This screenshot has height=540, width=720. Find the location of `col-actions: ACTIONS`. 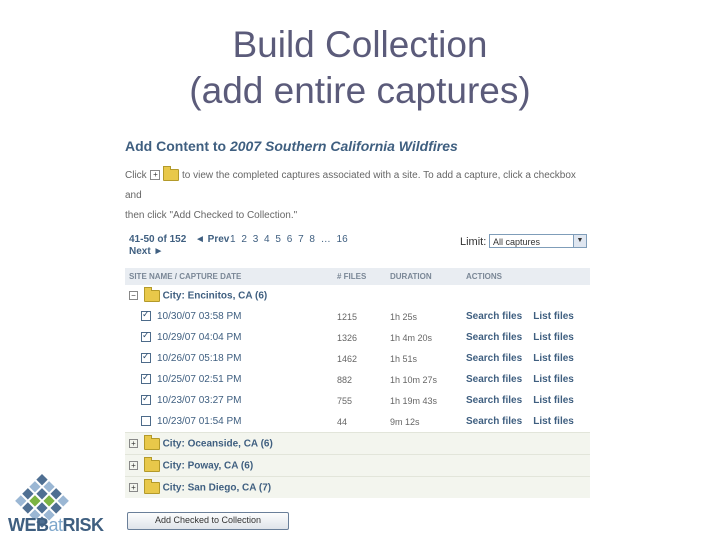

col-actions: ACTIONS is located at coordinates (526, 276).